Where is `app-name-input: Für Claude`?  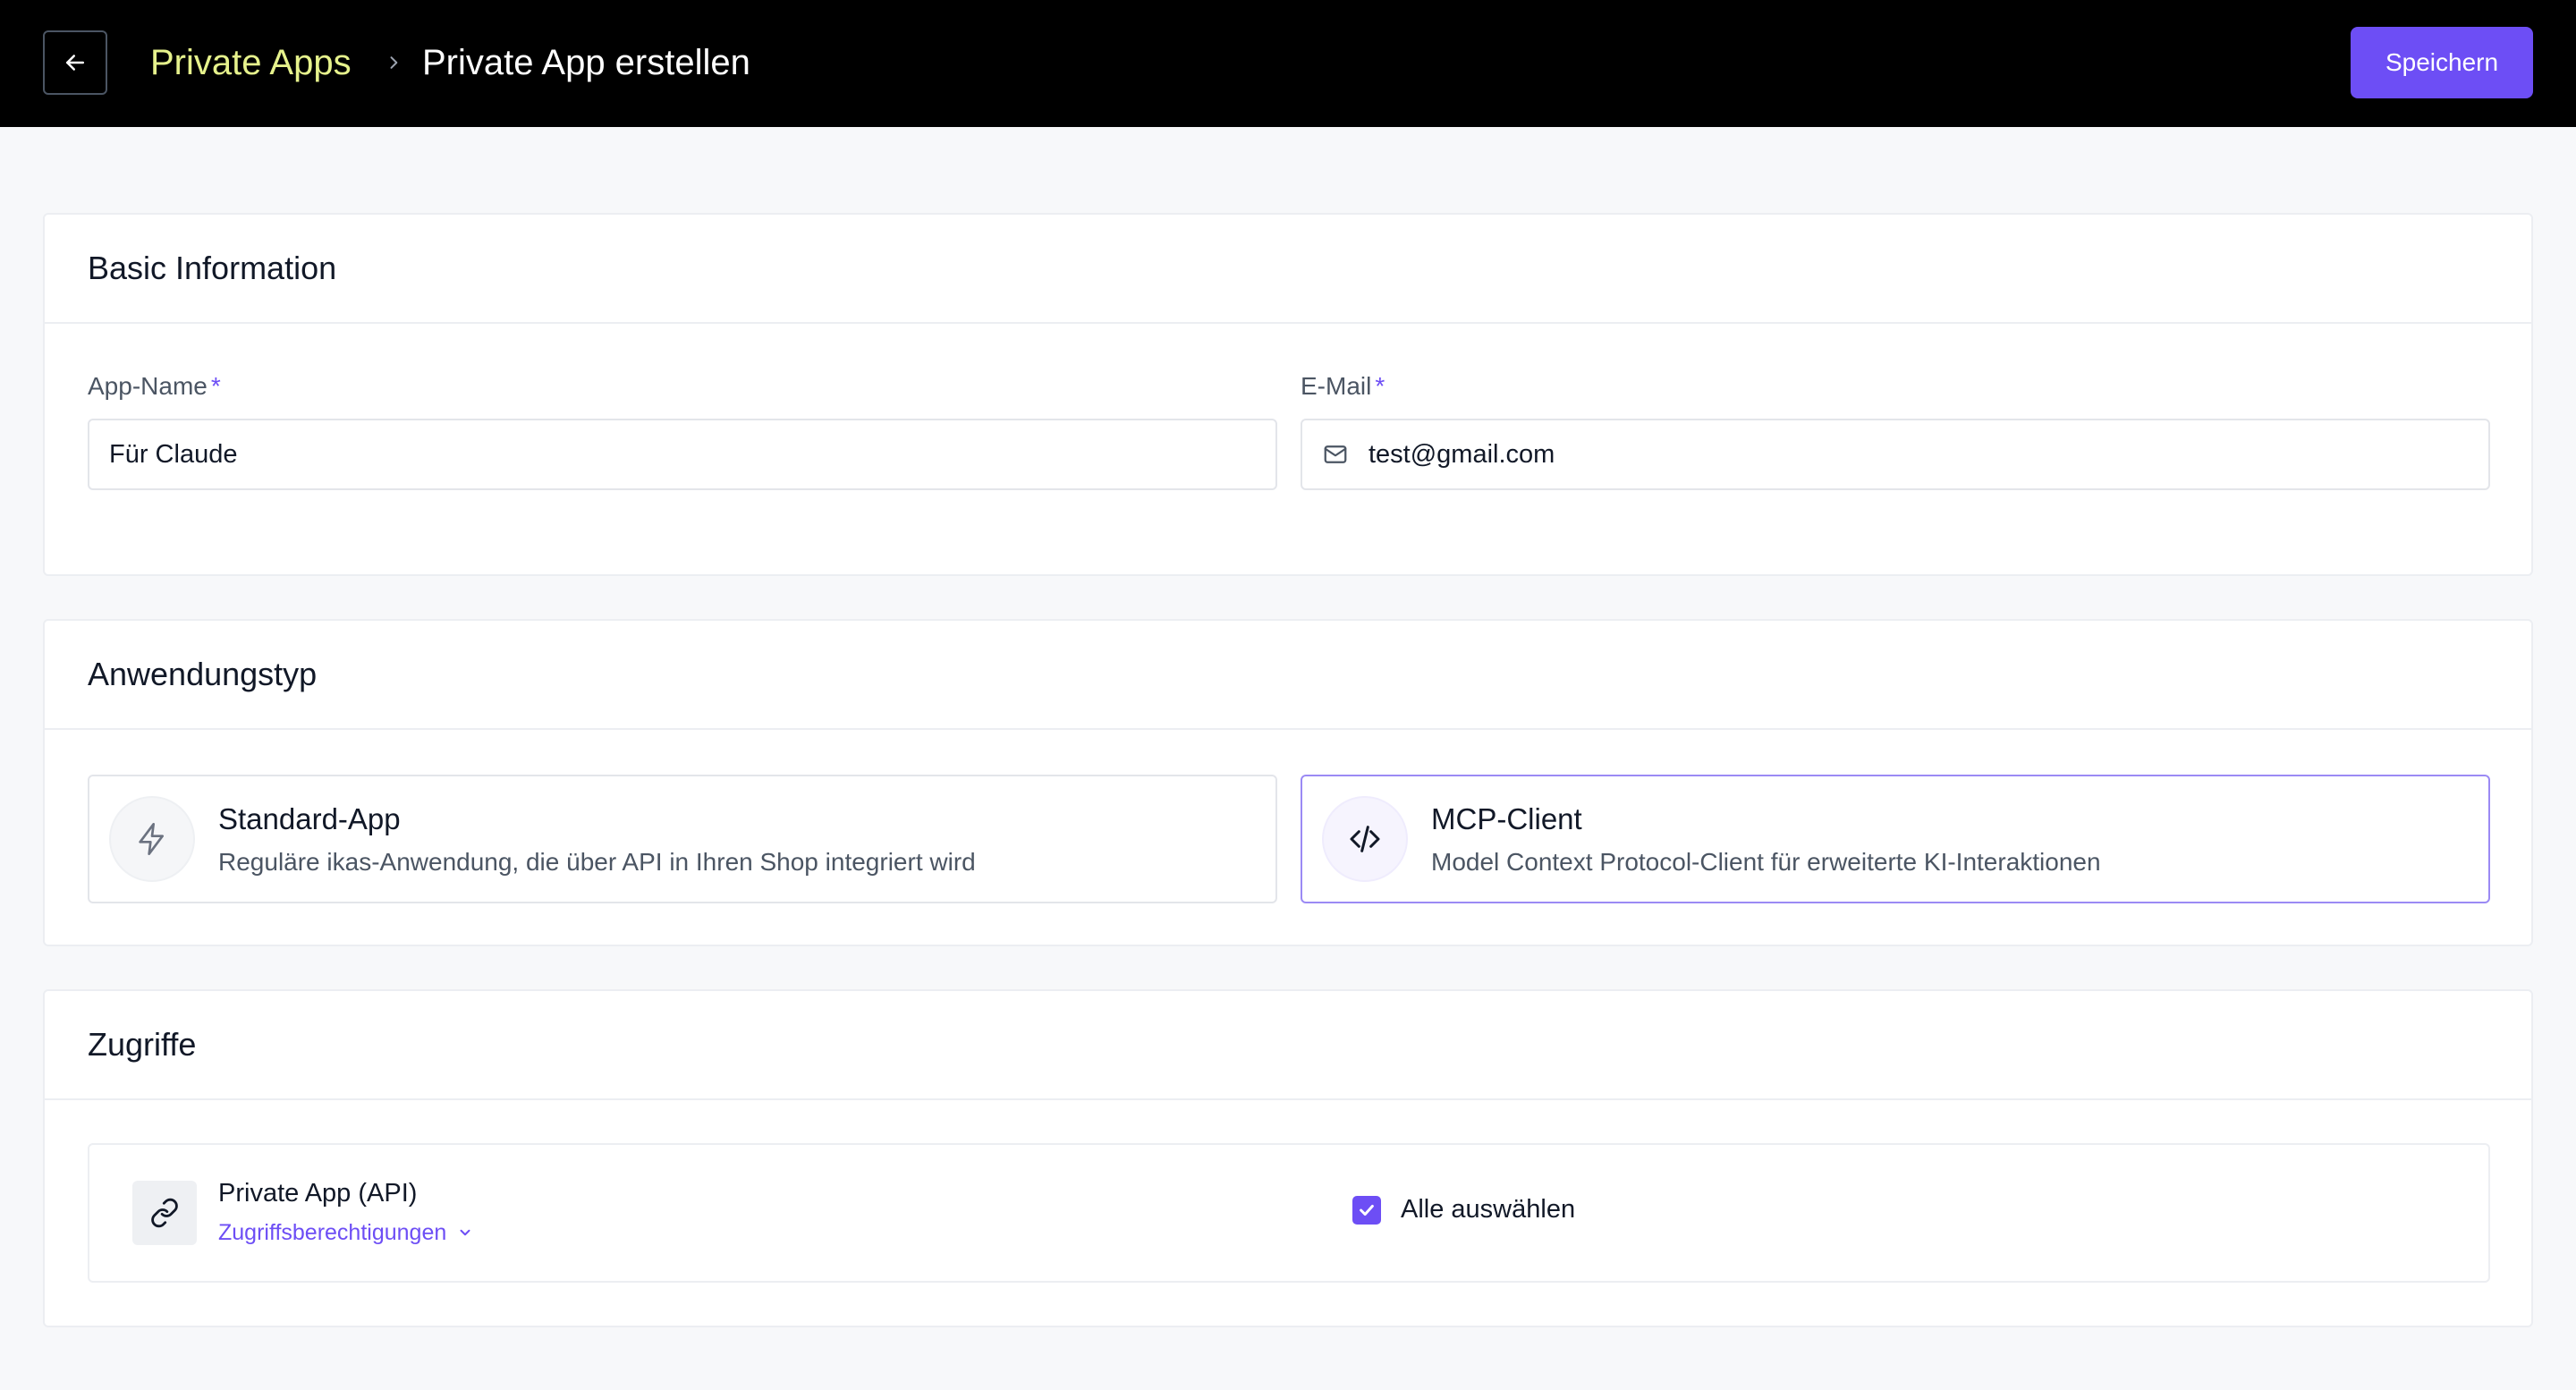
app-name-input: Für Claude is located at coordinates (682, 454).